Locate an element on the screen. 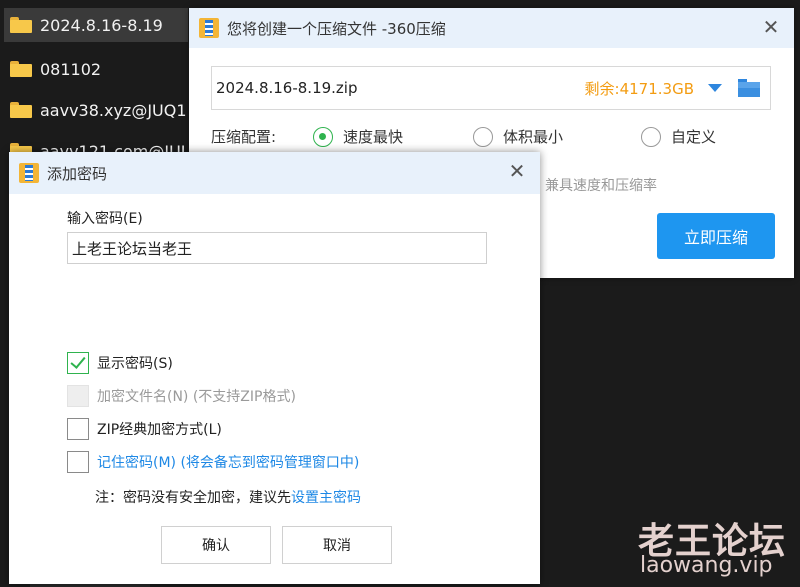 The image size is (800, 587). radio-label: 速度最快 is located at coordinates (373, 137).